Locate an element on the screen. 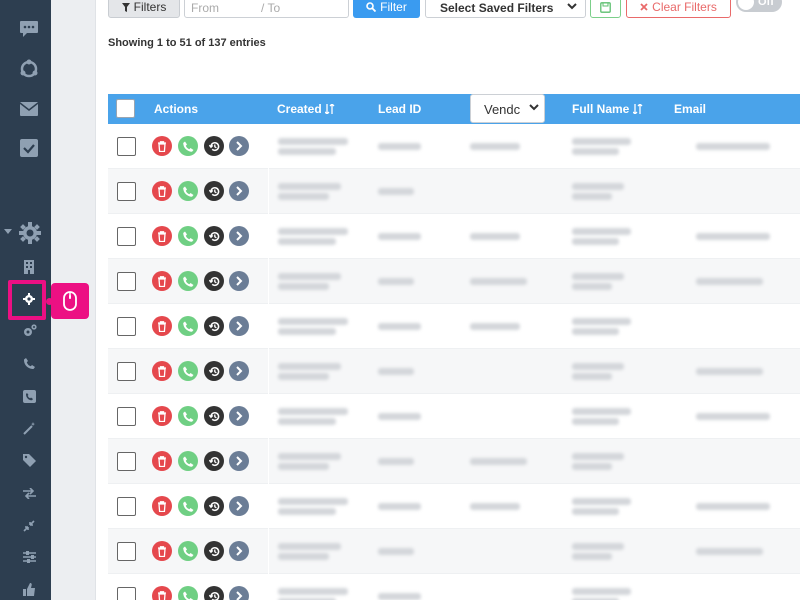  select-all-checkbox is located at coordinates (125, 108).